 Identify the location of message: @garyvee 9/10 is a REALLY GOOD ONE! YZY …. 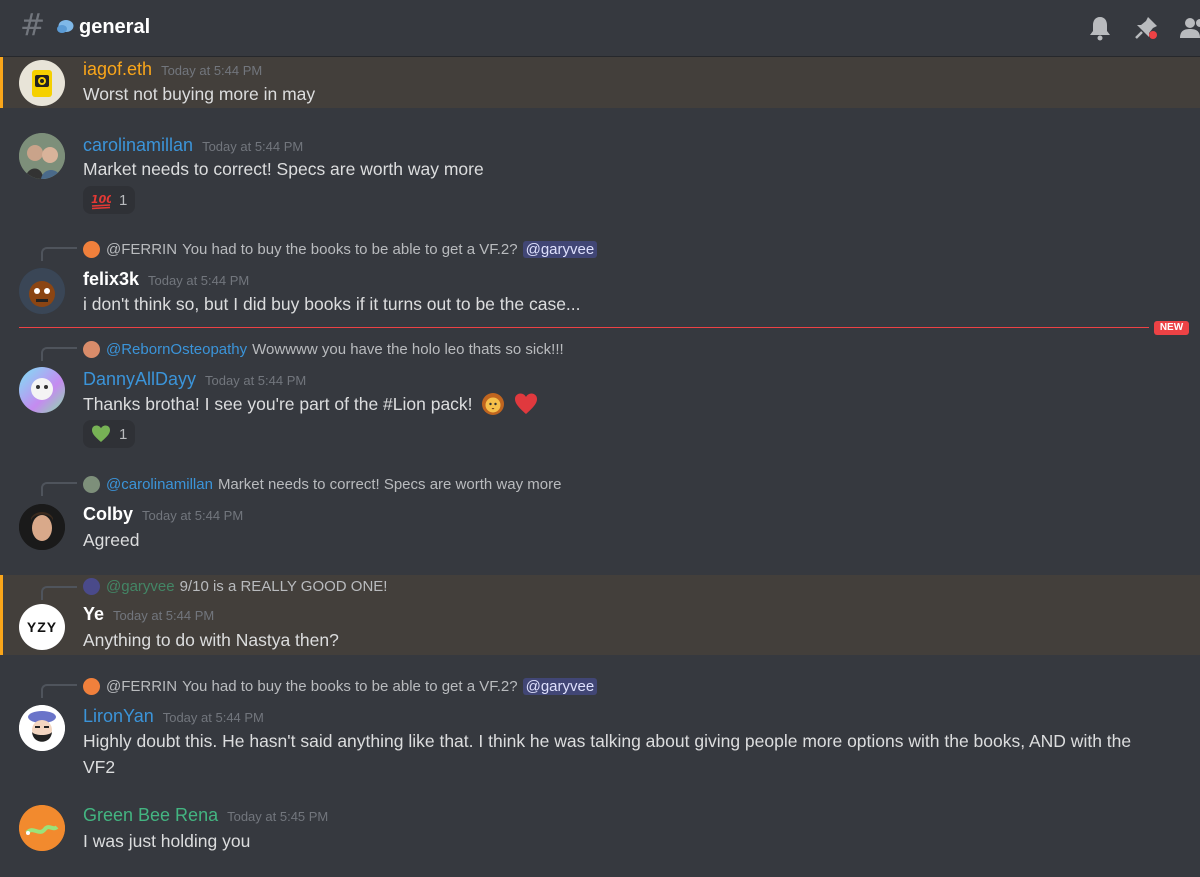
(600, 615).